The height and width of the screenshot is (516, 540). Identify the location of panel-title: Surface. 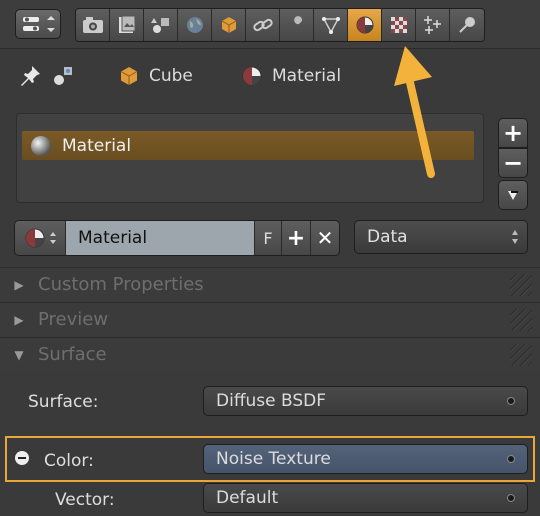
(72, 354).